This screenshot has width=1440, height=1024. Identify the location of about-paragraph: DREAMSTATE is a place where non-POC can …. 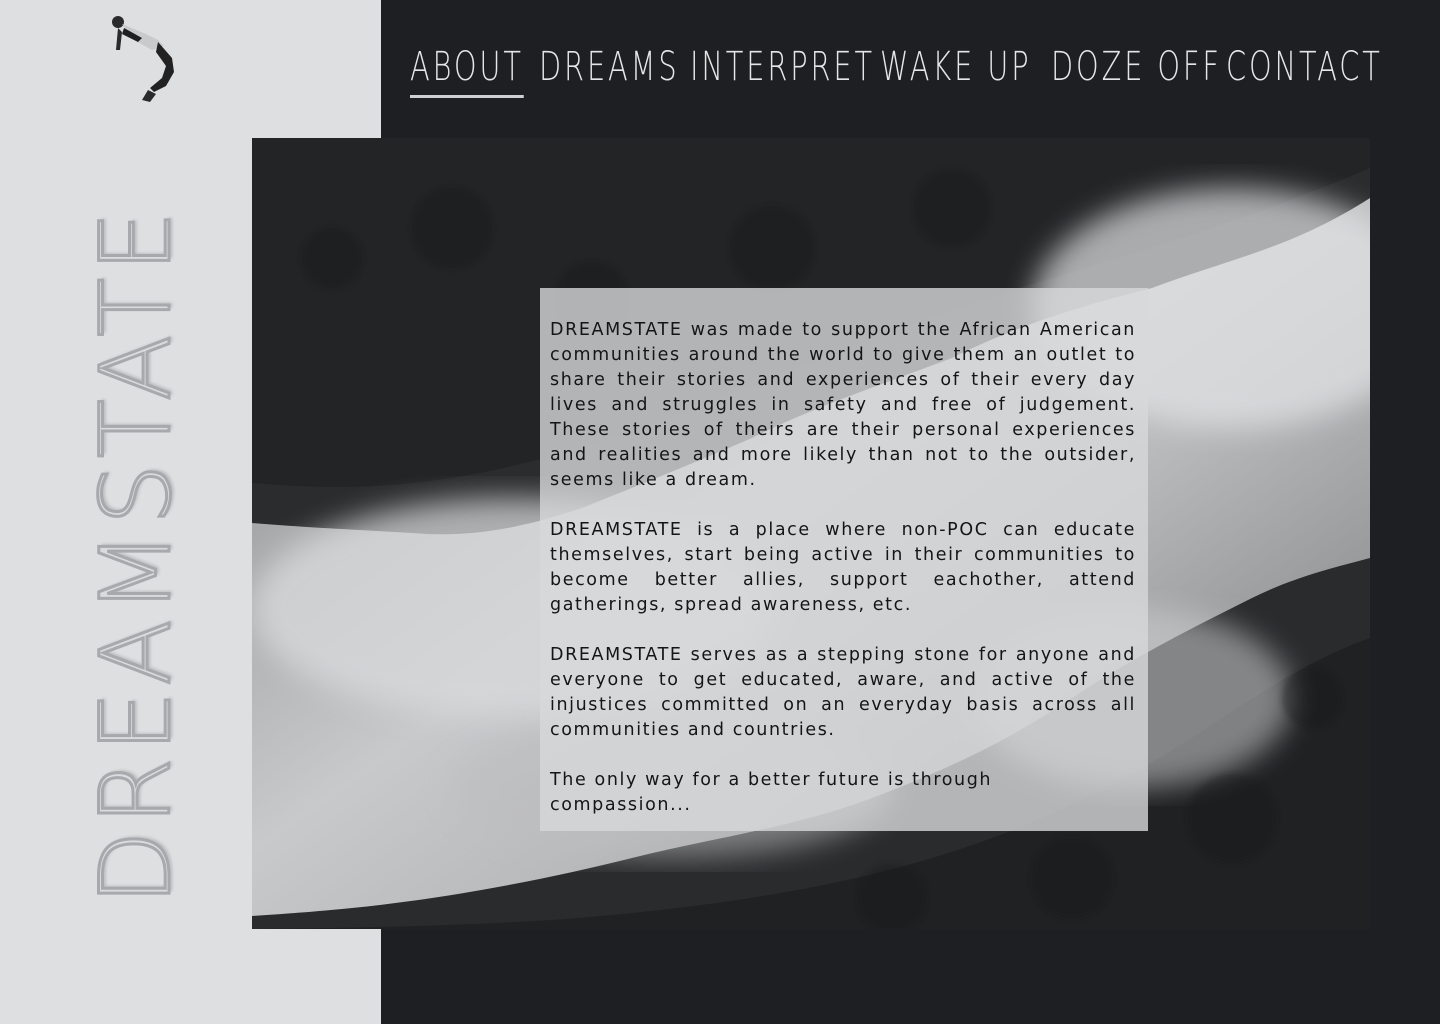
(843, 567).